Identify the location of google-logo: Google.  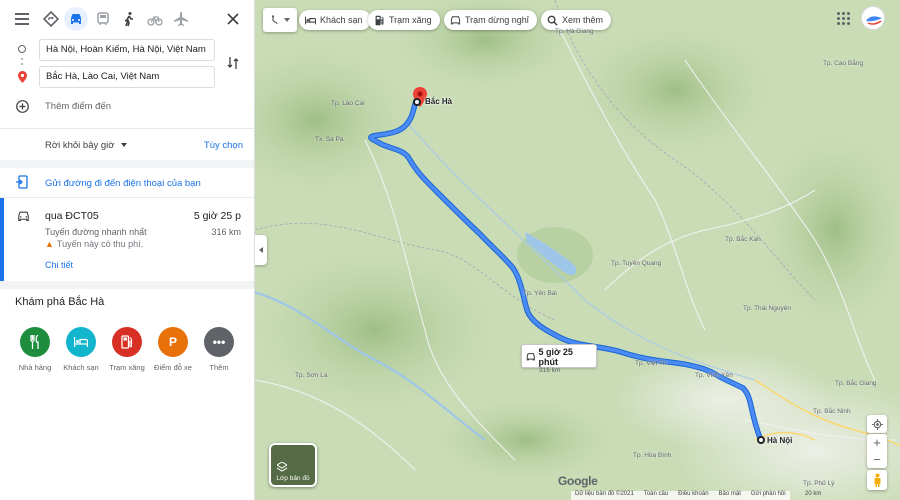
(578, 481).